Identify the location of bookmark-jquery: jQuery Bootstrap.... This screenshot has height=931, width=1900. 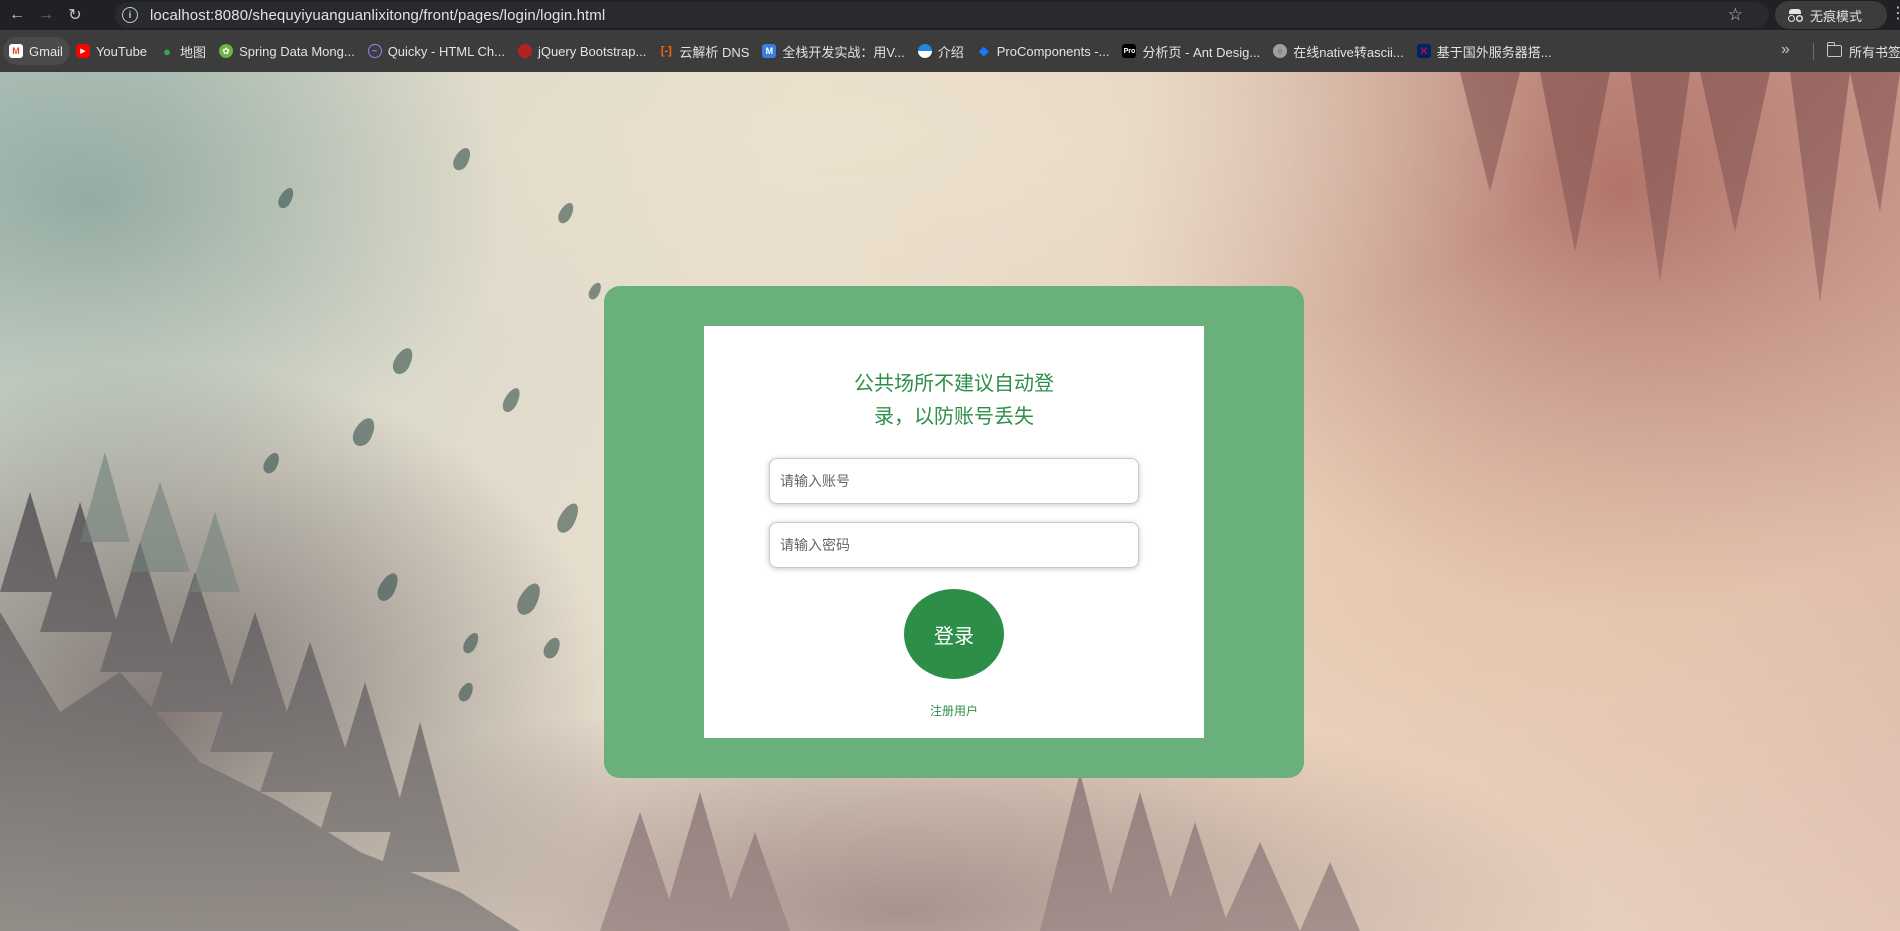
(582, 51).